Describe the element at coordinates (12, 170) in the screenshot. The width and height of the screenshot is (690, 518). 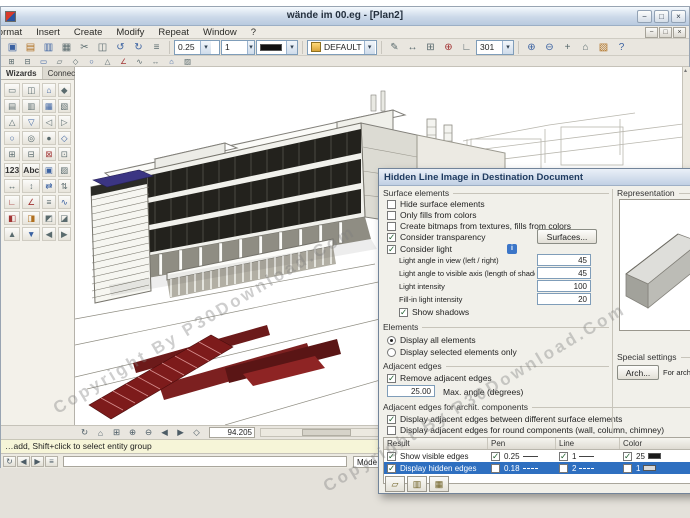
I see `numbers-tool-icon: 123` at that location.